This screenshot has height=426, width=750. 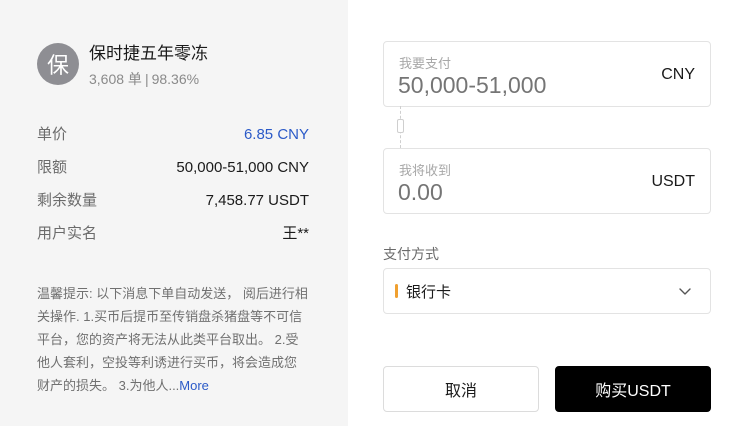 What do you see at coordinates (194, 385) in the screenshot?
I see `more-link: More` at bounding box center [194, 385].